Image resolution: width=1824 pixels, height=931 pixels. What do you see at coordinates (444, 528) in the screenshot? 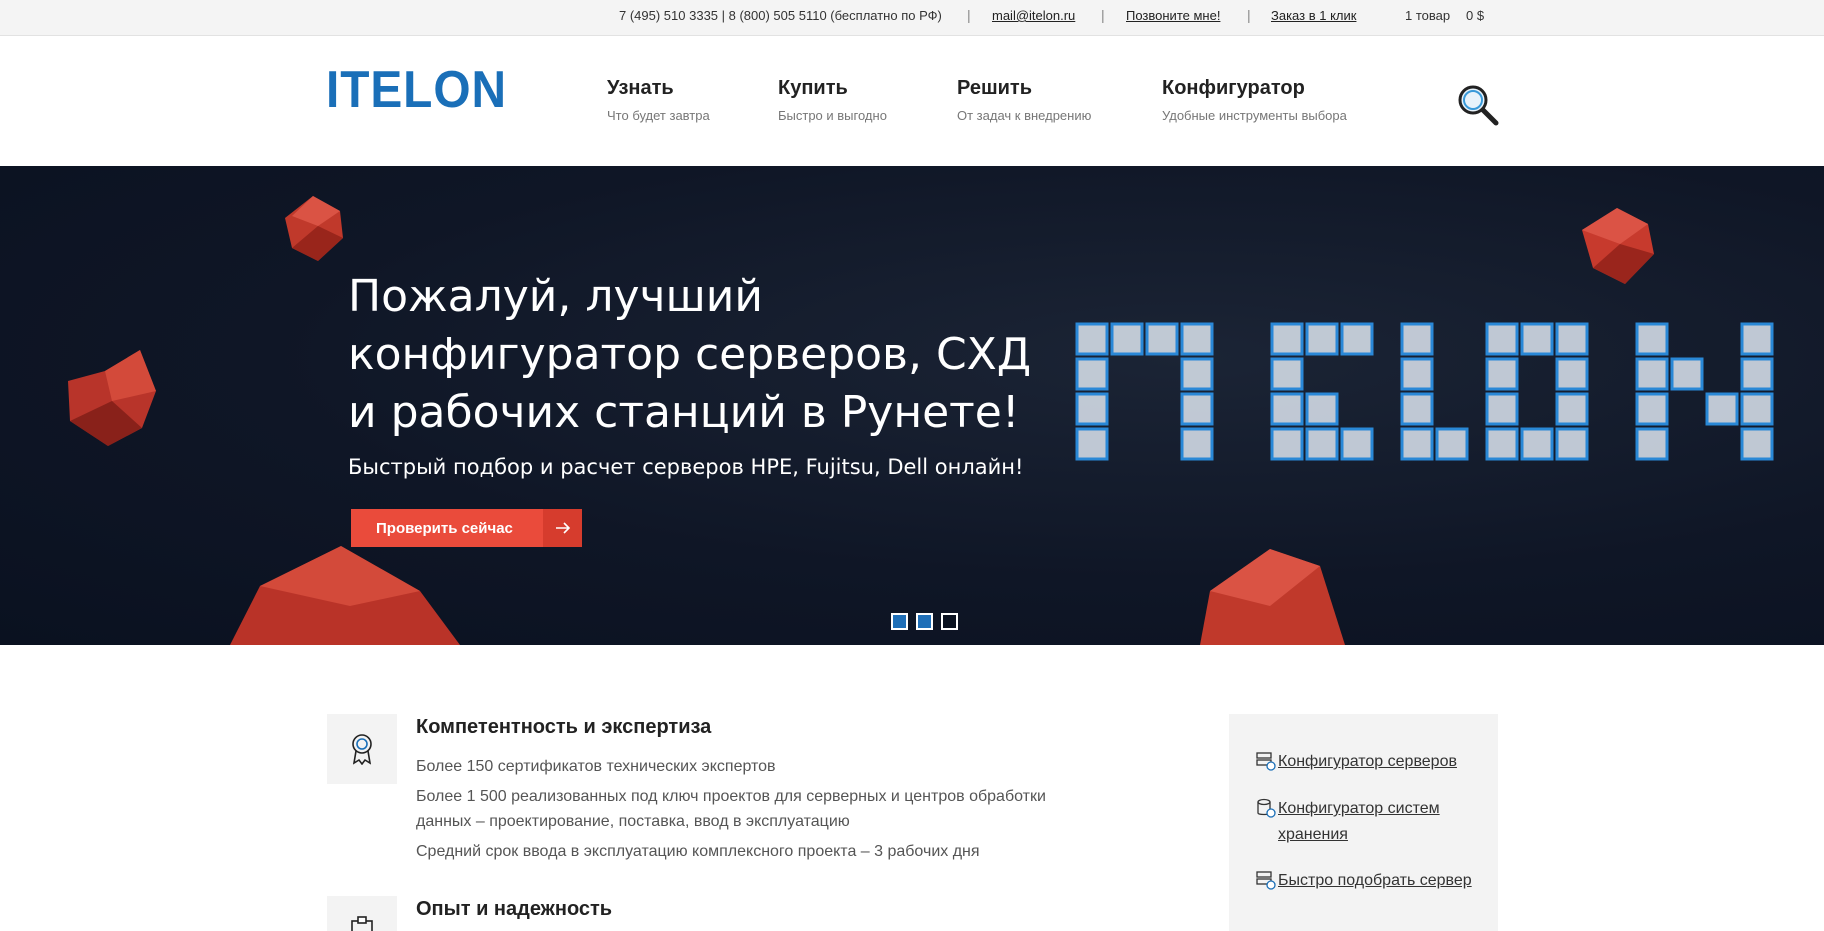
I see `cta-label: Проверить сейчас` at bounding box center [444, 528].